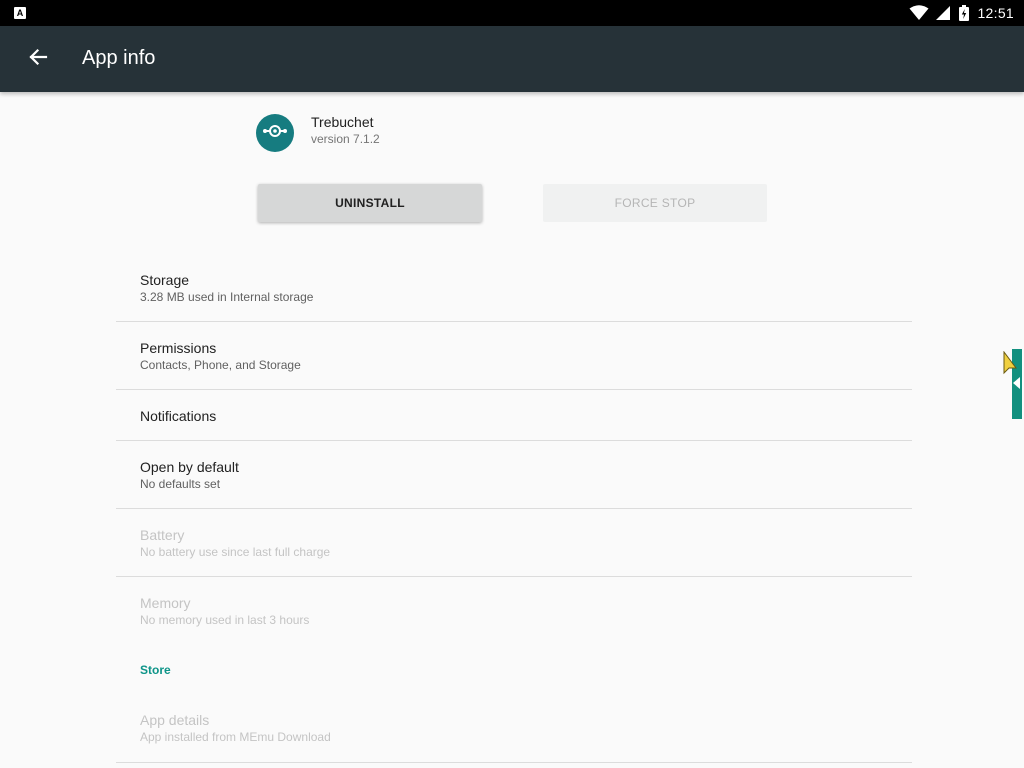 This screenshot has width=1024, height=768. What do you see at coordinates (512, 13) in the screenshot?
I see `status-bar: A 12:51` at bounding box center [512, 13].